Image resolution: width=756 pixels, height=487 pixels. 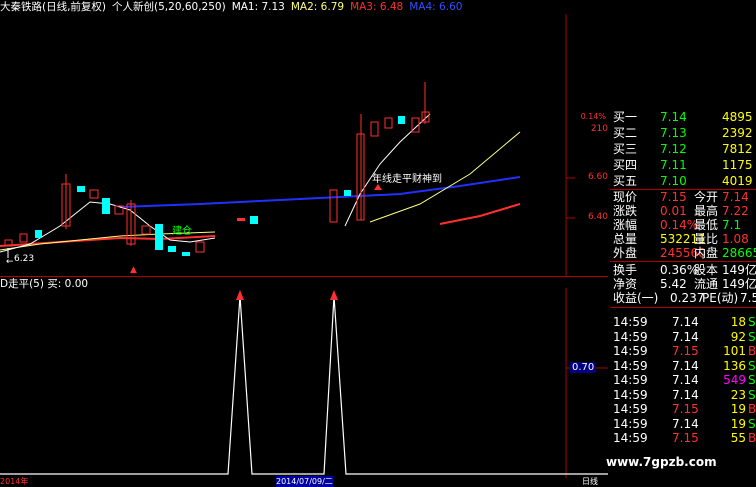 What do you see at coordinates (258, 7) in the screenshot?
I see `ma1-value: MA1: 7.13` at bounding box center [258, 7].